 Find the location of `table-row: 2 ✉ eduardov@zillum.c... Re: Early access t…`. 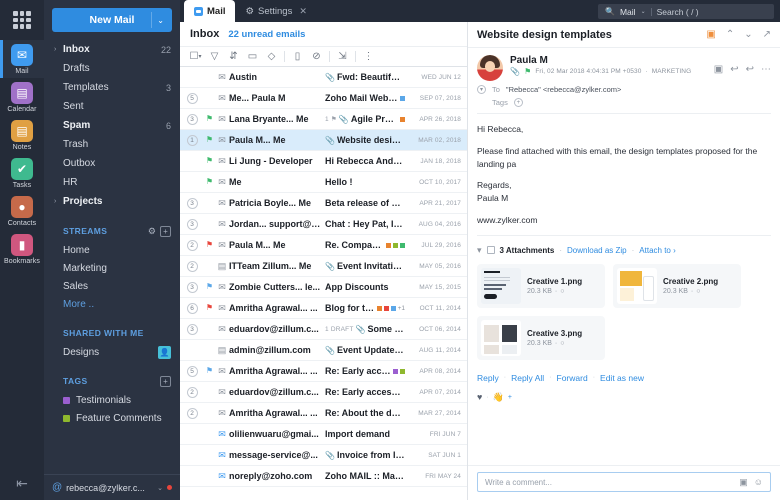

table-row: 2 ✉ eduardov@zillum.c... Re: Early access t… is located at coordinates (323, 392).